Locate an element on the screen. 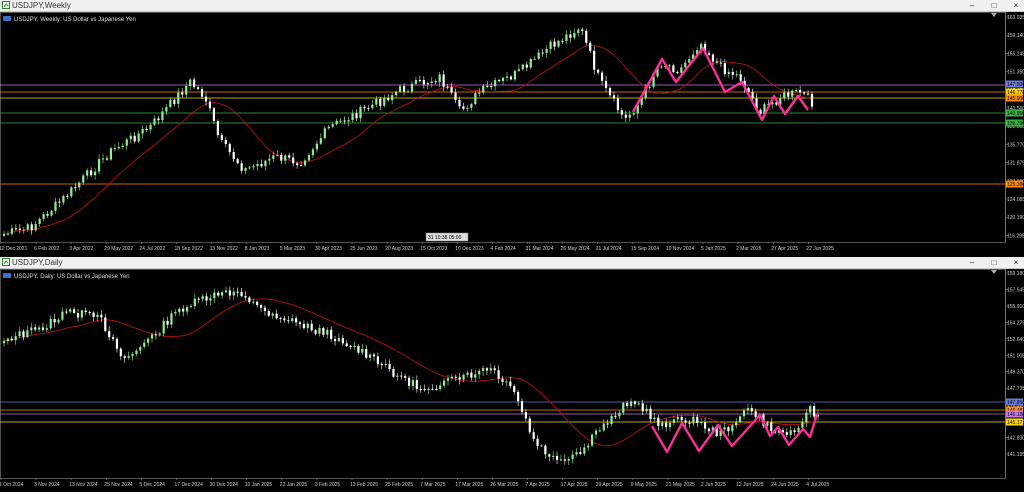  date-label: 3 Nov 2024 is located at coordinates (47, 485).